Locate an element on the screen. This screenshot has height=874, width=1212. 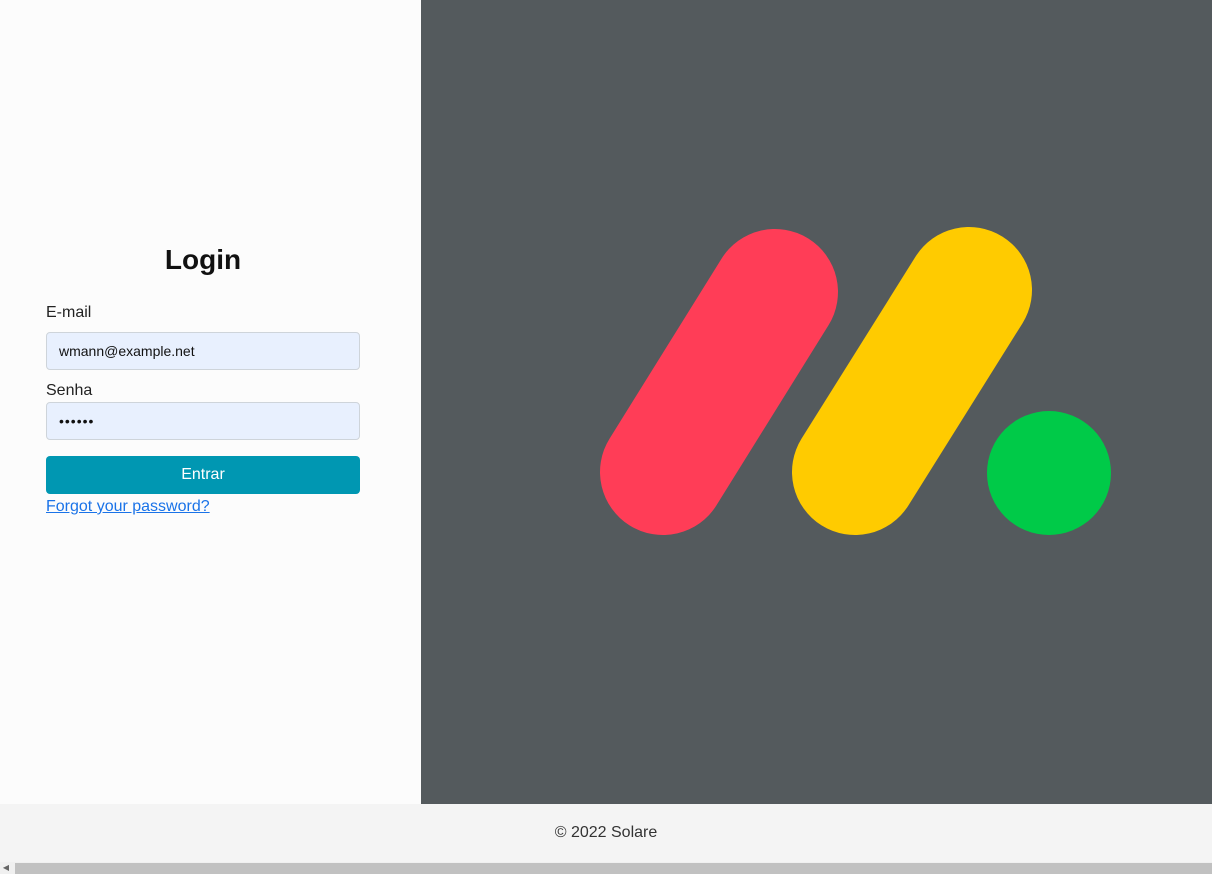
email-label: E-mail is located at coordinates (69, 312).